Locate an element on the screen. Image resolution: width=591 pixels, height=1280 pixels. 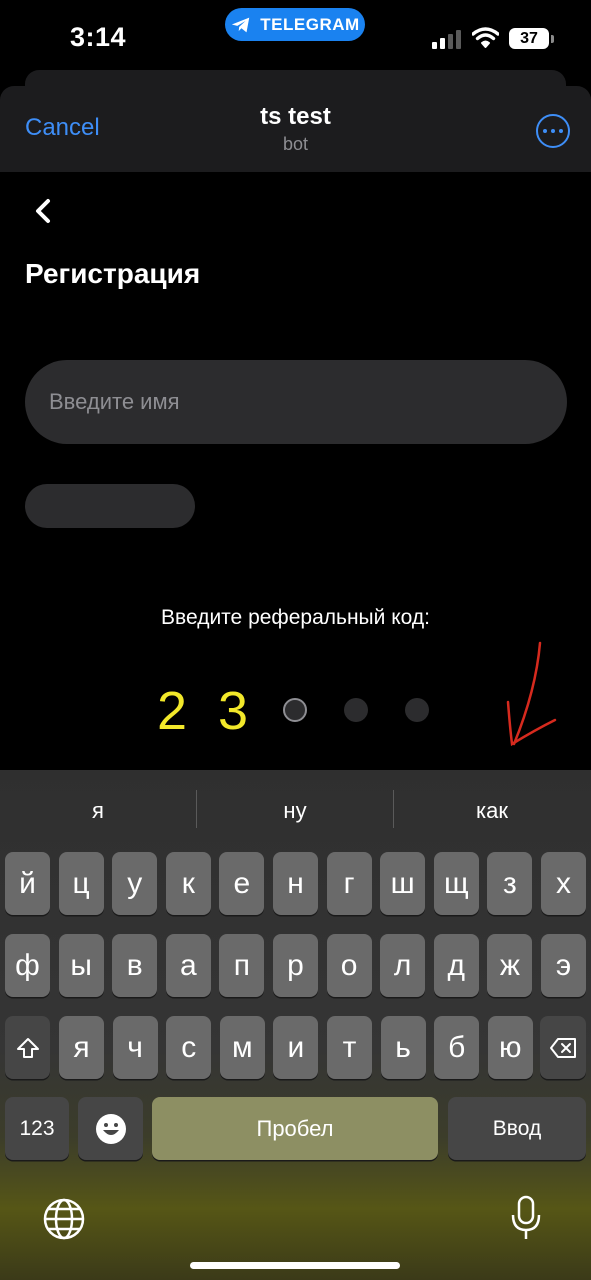
key-letter: р is located at coordinates (295, 965).